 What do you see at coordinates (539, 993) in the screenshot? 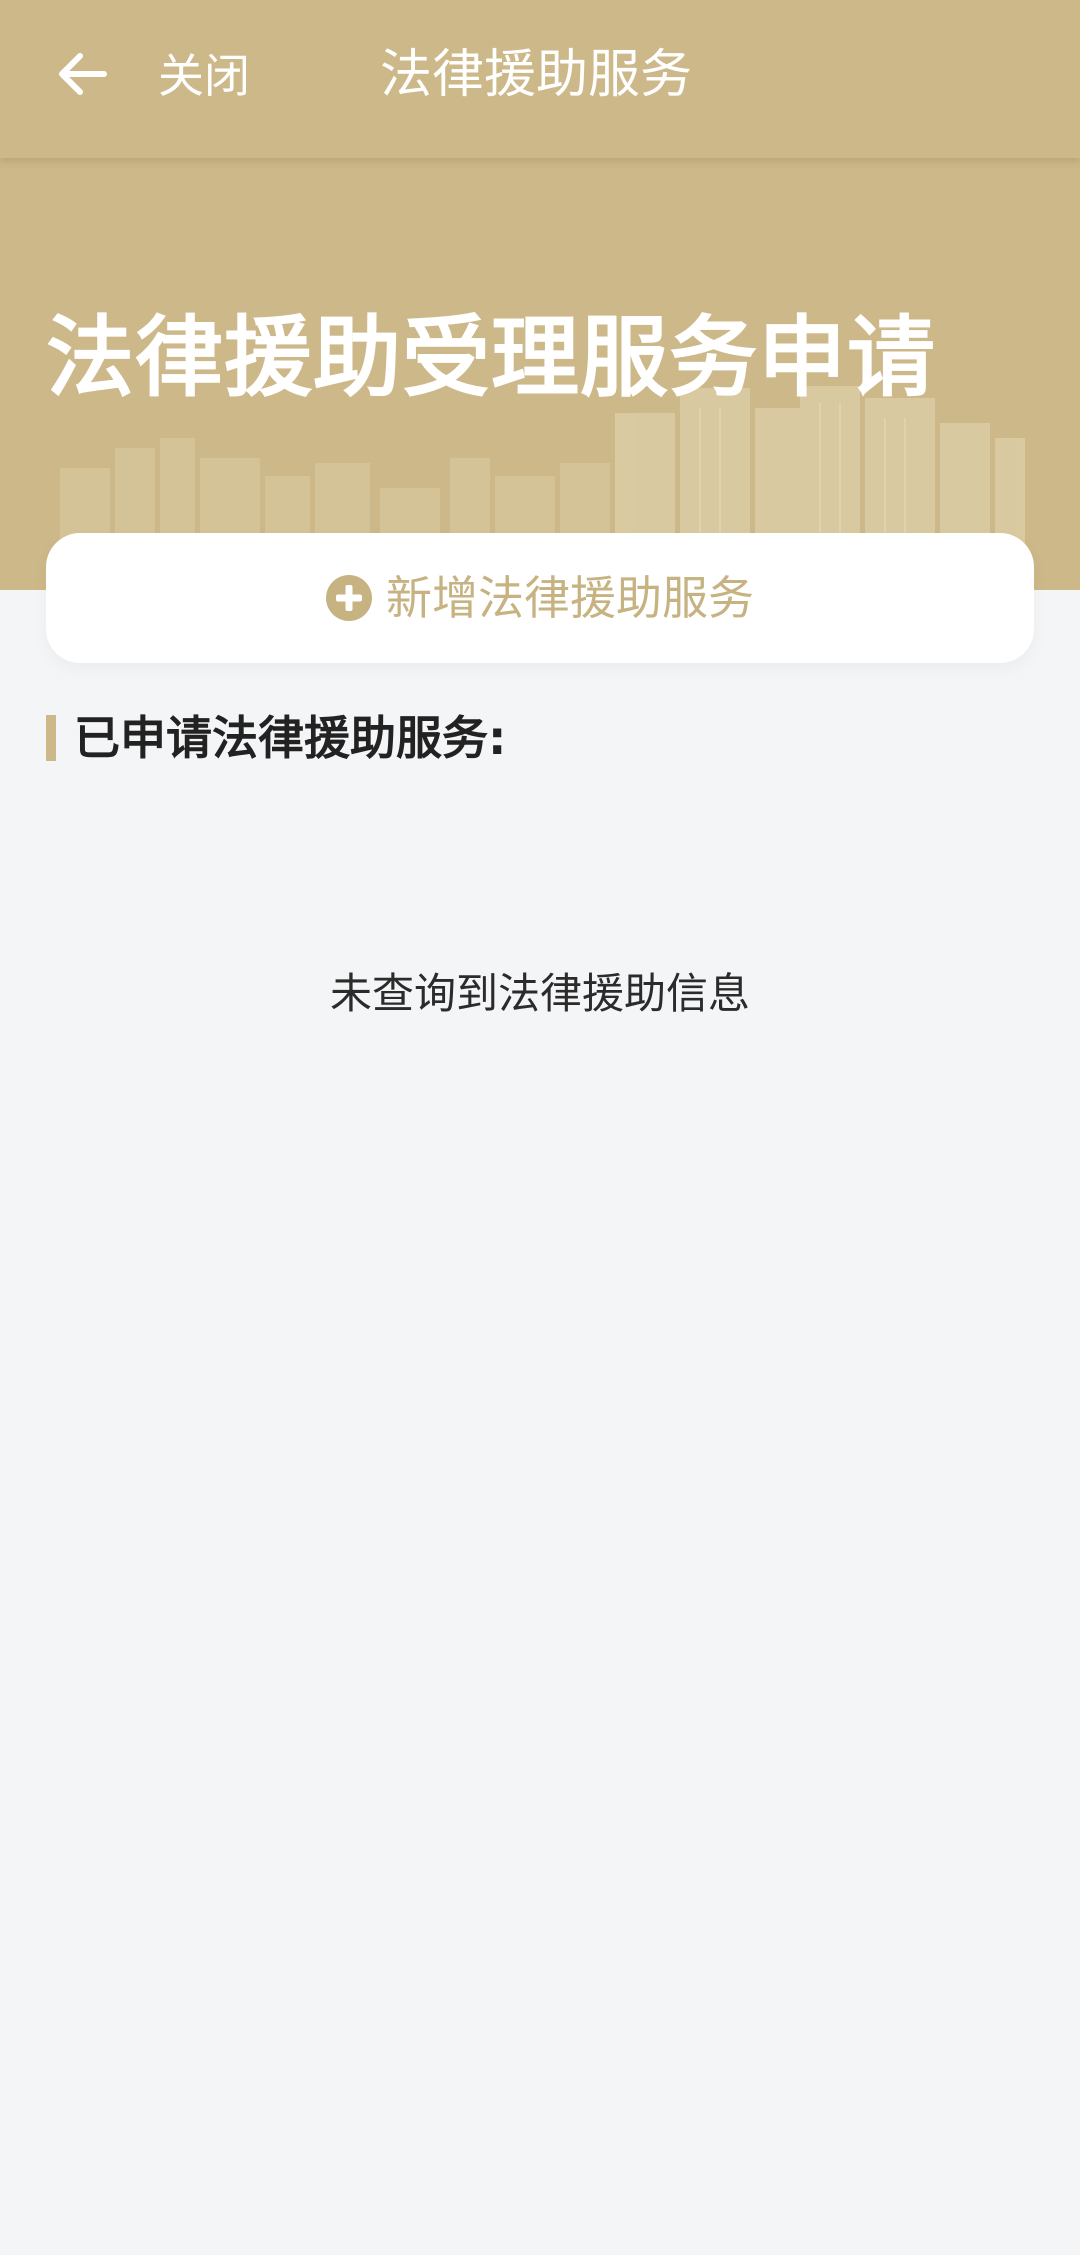
I see `empty-state-message: 未查询到法律援助信息` at bounding box center [539, 993].